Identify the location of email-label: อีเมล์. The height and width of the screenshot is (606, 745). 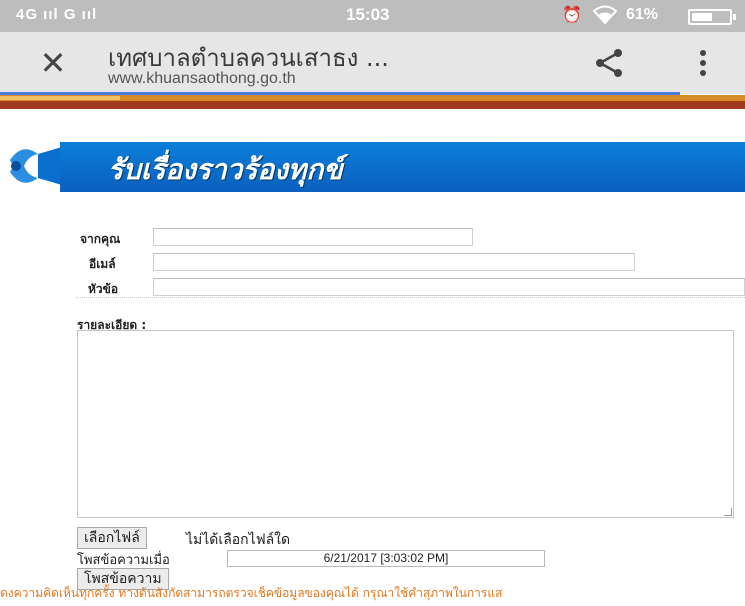
(102, 264).